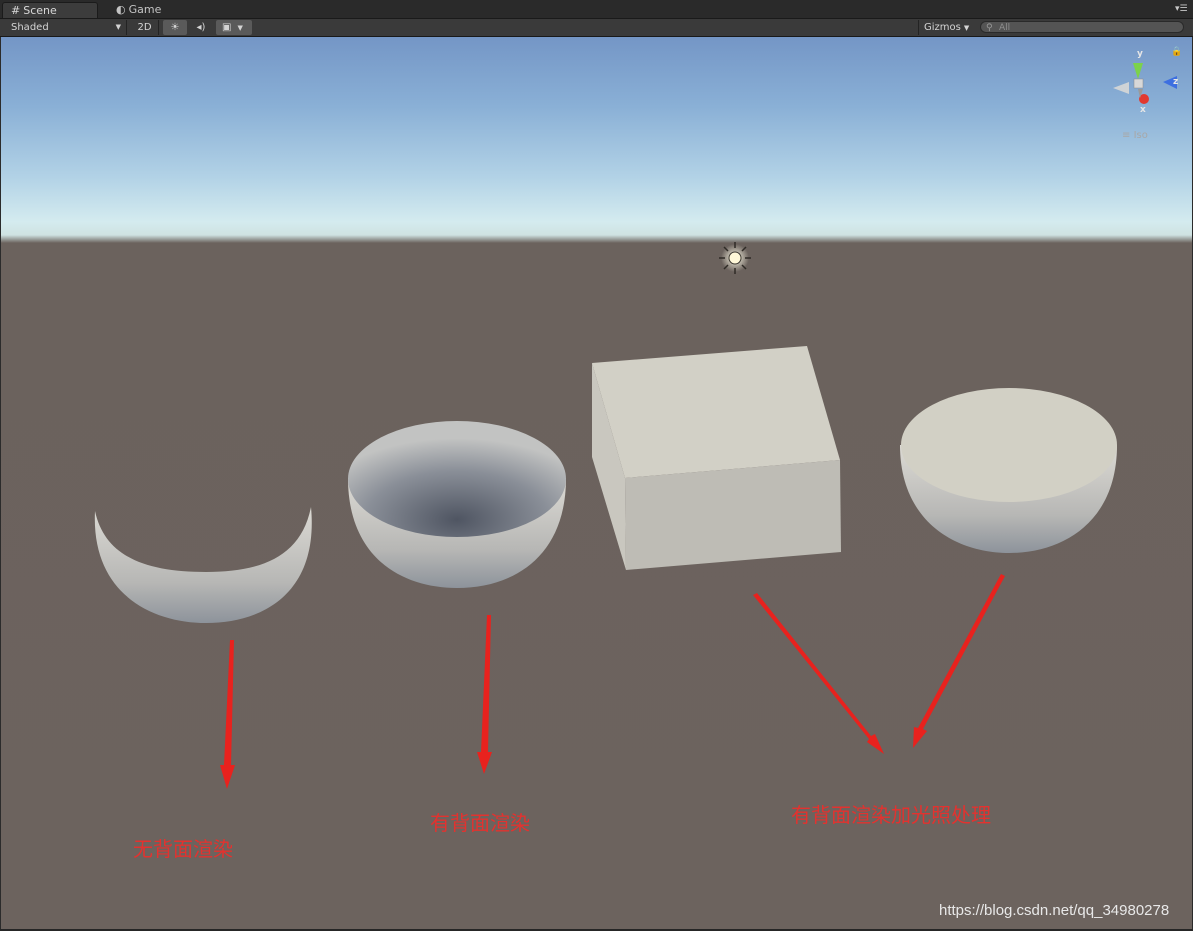 The height and width of the screenshot is (931, 1193). Describe the element at coordinates (1008, 470) in the screenshot. I see `bowl-lit-backface` at that location.